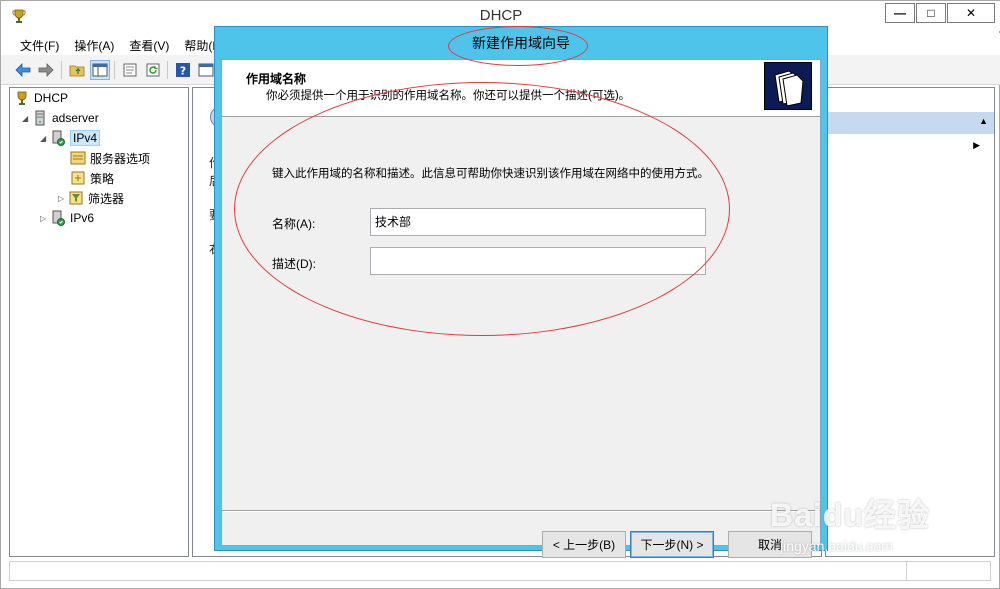 The image size is (1000, 589). What do you see at coordinates (490, 174) in the screenshot?
I see `wizard-prompt: 键入此作用域的名称和描述。此信息可帮助你快速识别该作用域在网络中的使用方式。` at bounding box center [490, 174].